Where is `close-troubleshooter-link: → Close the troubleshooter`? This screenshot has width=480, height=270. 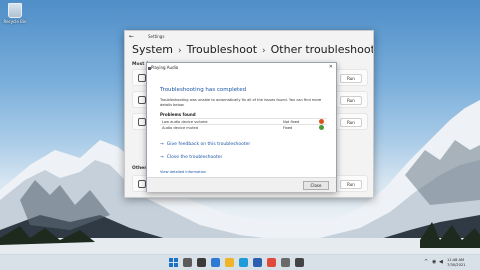
close-troubleshooter-link: → Close the troubleshooter is located at coordinates (191, 157).